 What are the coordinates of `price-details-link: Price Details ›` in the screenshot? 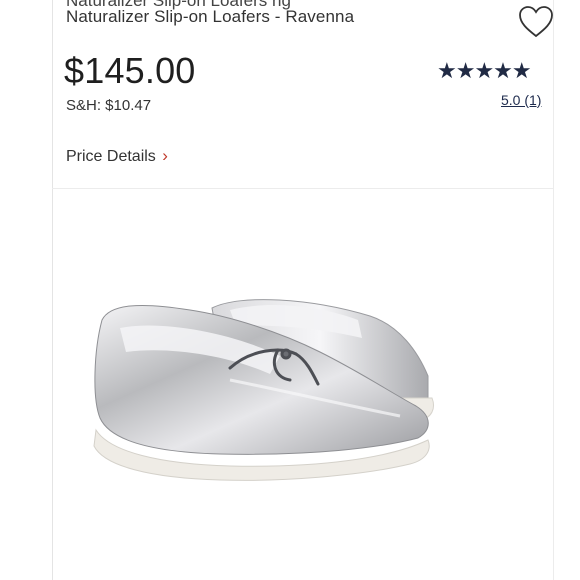 It's located at (117, 156).